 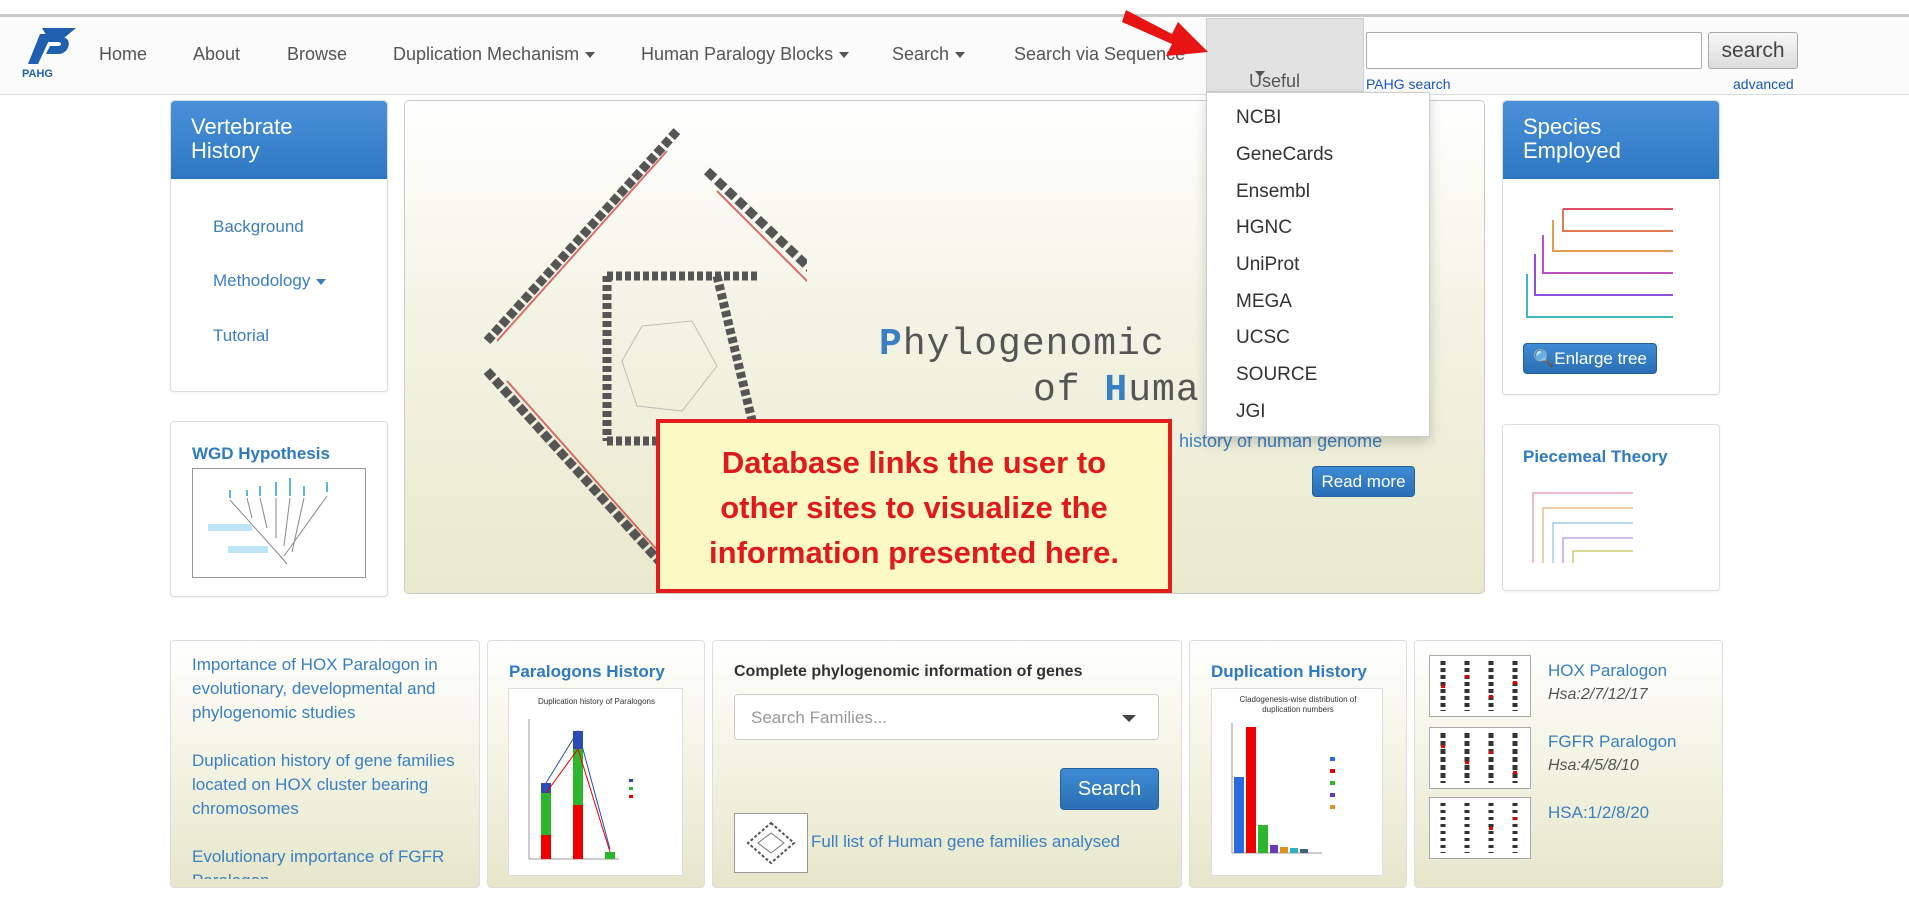 I want to click on fgfr-paralogon-chromosomes: Hsa:4/5/8/10, so click(x=1593, y=765).